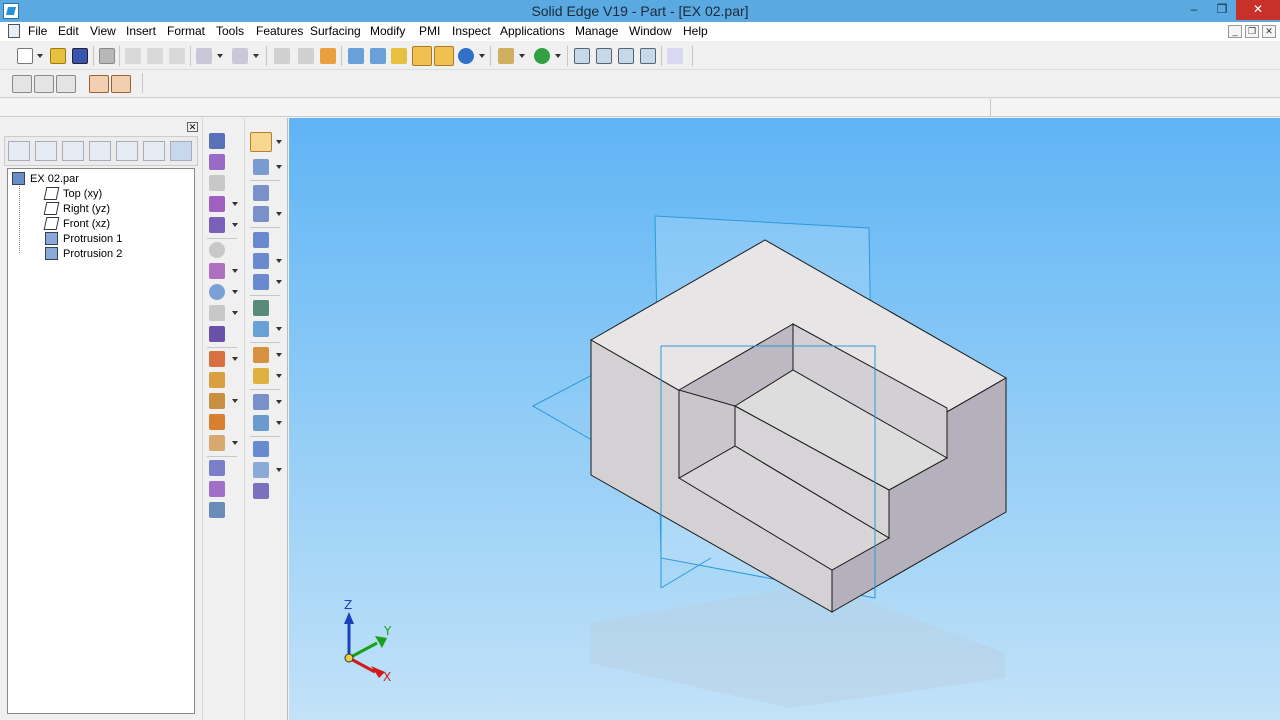 The image size is (1280, 720). Describe the element at coordinates (1222, 10) in the screenshot. I see `restore-button: ❒` at that location.